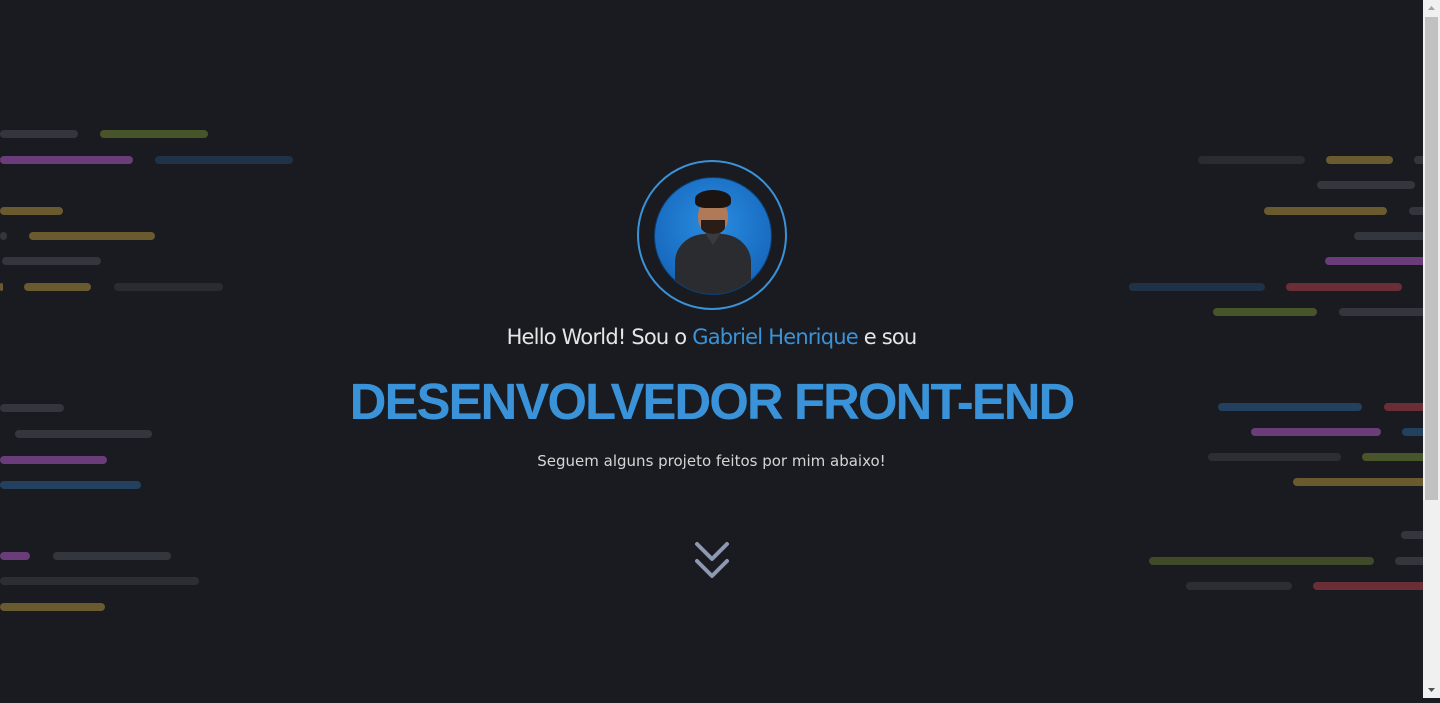 The height and width of the screenshot is (703, 1440). Describe the element at coordinates (1431, 258) in the screenshot. I see `scrollbar-thumb` at that location.